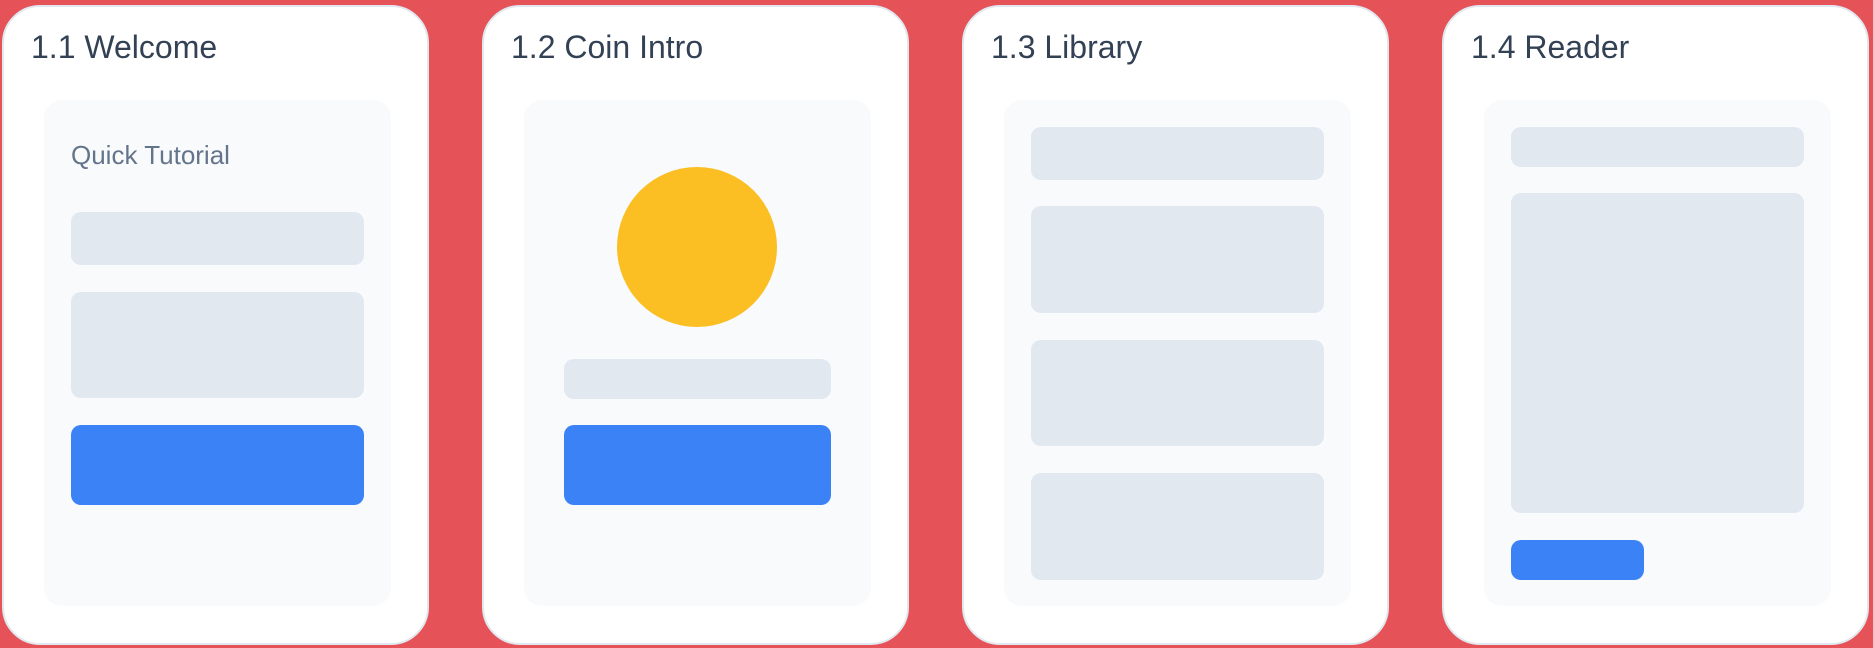 This screenshot has height=648, width=1873. I want to click on tutorial-heading: Quick Tutorial, so click(150, 155).